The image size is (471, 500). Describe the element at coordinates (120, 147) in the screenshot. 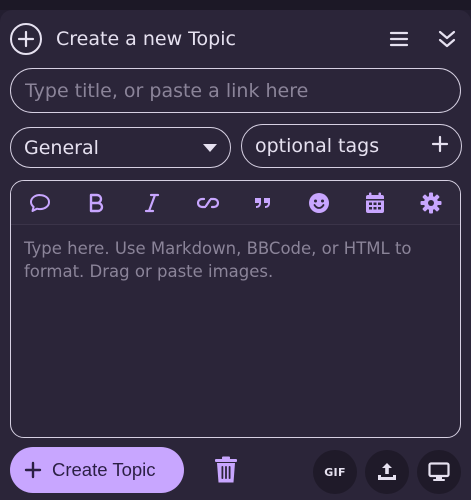

I see `category-select: General` at that location.